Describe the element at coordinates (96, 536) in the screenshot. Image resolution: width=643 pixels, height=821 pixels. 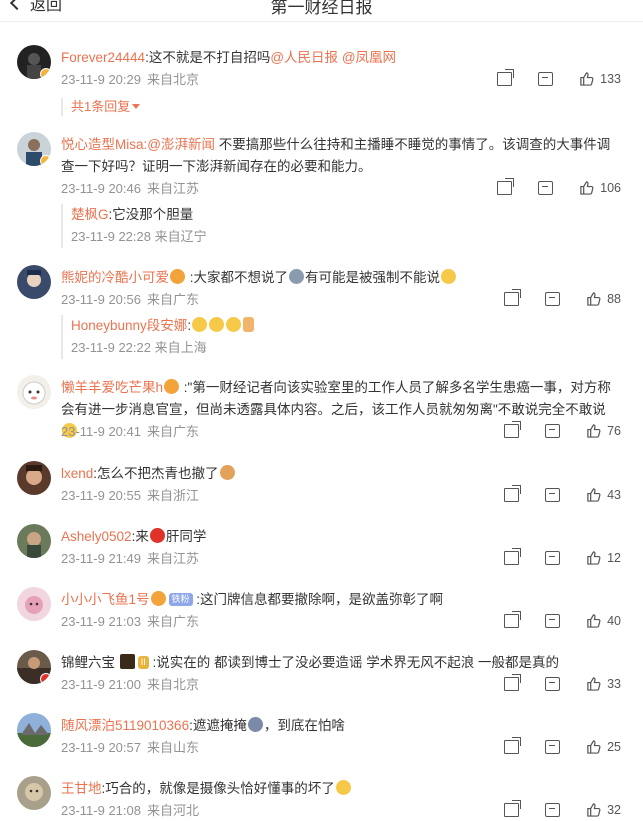
I see `comment-username: Ashely0502` at that location.